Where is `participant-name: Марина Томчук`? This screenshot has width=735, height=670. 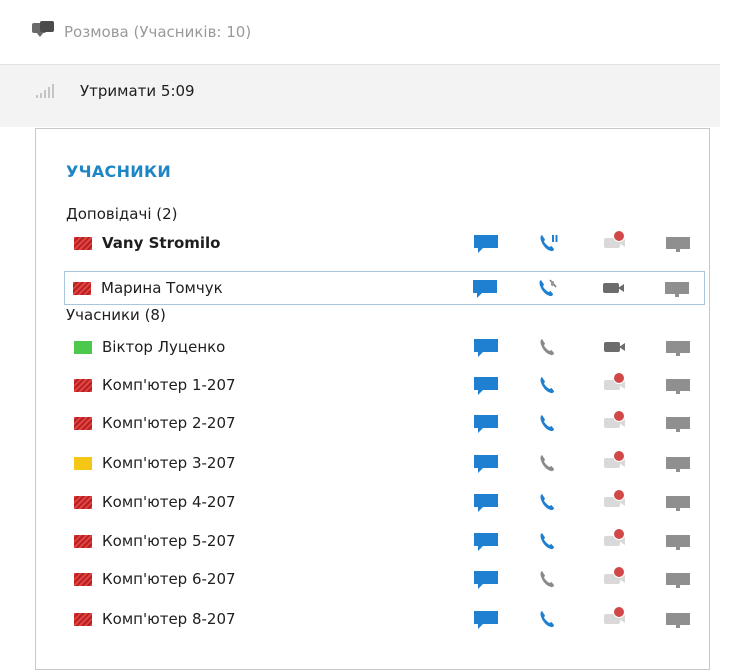 participant-name: Марина Томчук is located at coordinates (162, 288).